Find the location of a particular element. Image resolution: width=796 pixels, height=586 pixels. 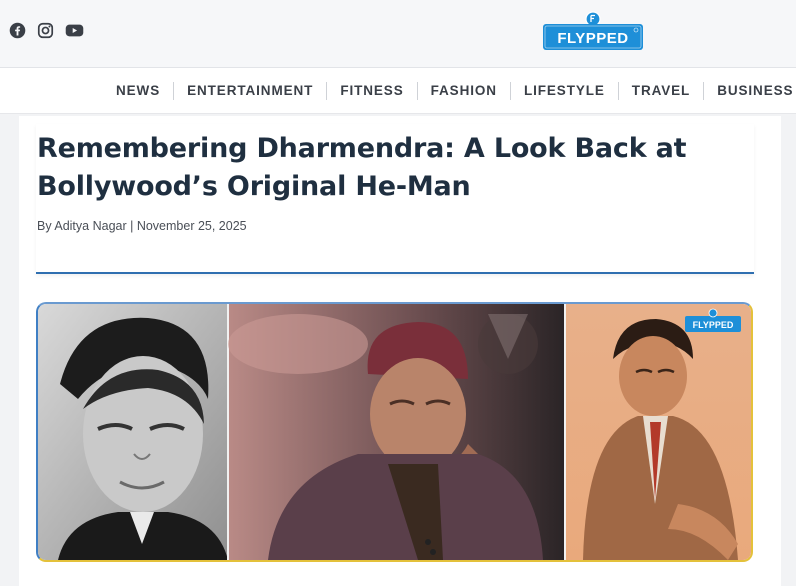

instagram-icon is located at coordinates (46, 31).